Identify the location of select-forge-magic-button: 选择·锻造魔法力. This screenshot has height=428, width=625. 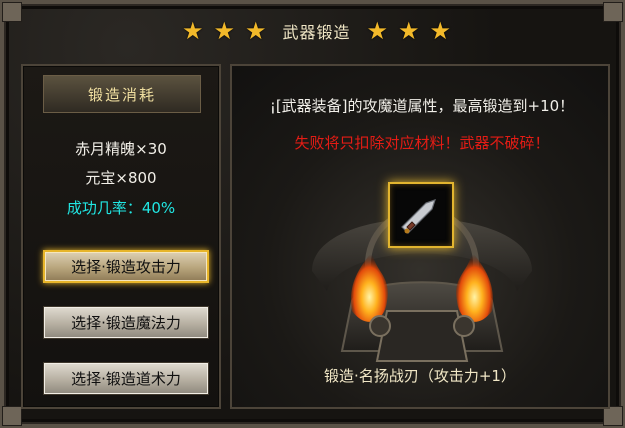
(126, 322).